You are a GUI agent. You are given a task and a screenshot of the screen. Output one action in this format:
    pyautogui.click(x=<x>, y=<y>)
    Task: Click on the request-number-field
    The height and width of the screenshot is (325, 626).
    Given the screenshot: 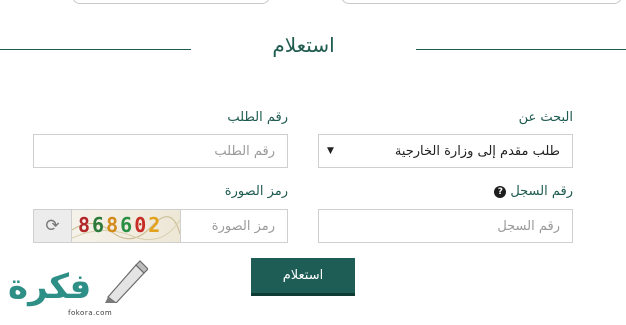 What is the action you would take?
    pyautogui.click(x=160, y=151)
    